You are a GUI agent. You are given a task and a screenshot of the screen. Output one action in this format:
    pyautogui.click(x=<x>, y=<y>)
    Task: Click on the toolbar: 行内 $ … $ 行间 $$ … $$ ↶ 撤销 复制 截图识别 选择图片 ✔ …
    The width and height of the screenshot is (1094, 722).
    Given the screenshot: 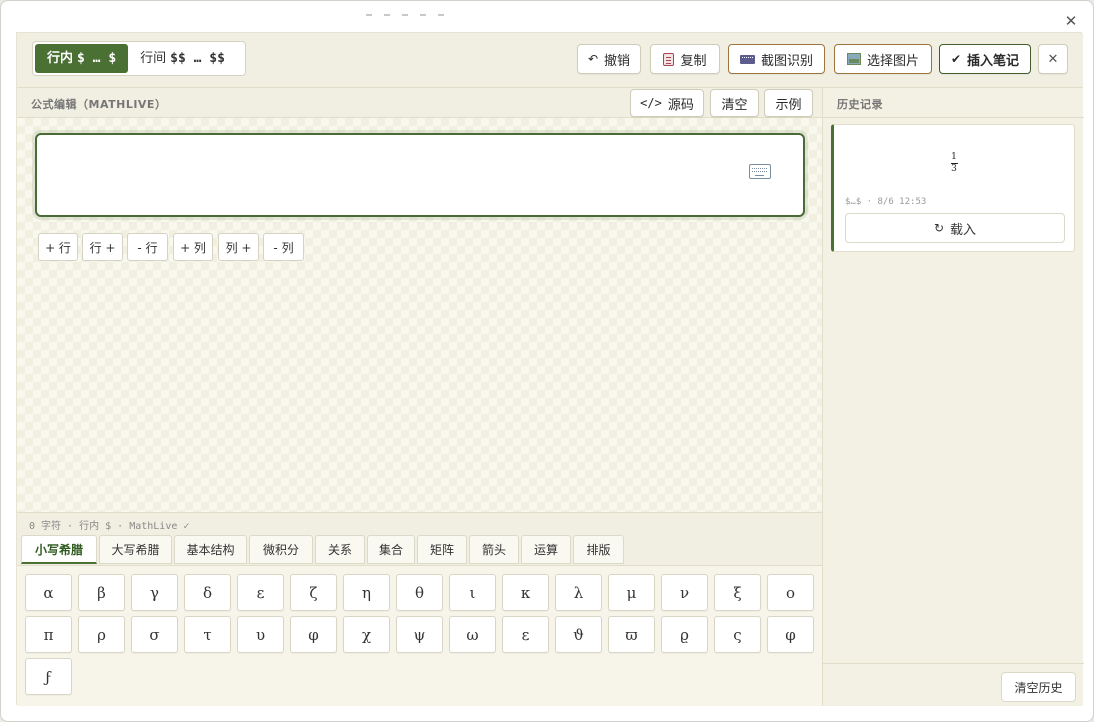 What is the action you would take?
    pyautogui.click(x=550, y=60)
    